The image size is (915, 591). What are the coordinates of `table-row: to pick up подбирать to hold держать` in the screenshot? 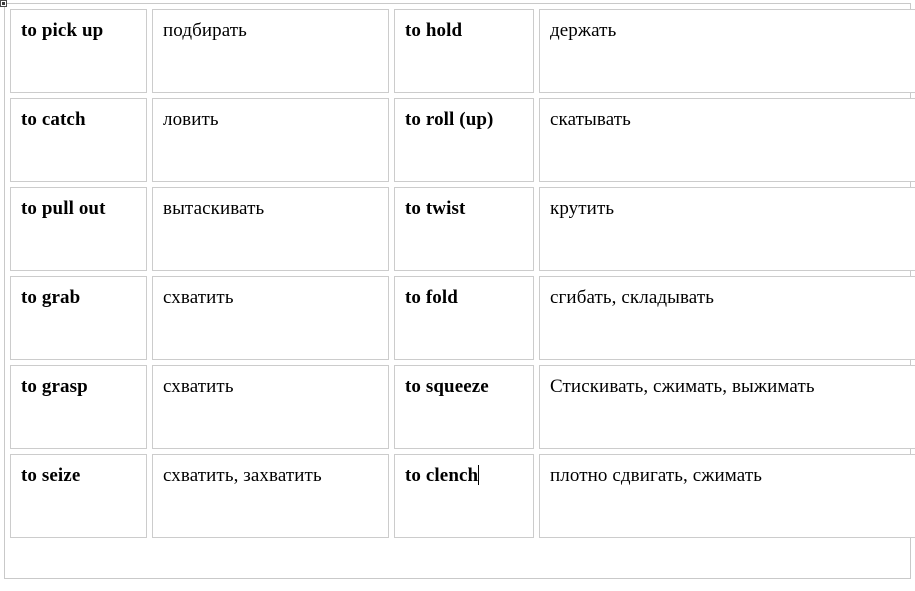 It's located at (462, 51).